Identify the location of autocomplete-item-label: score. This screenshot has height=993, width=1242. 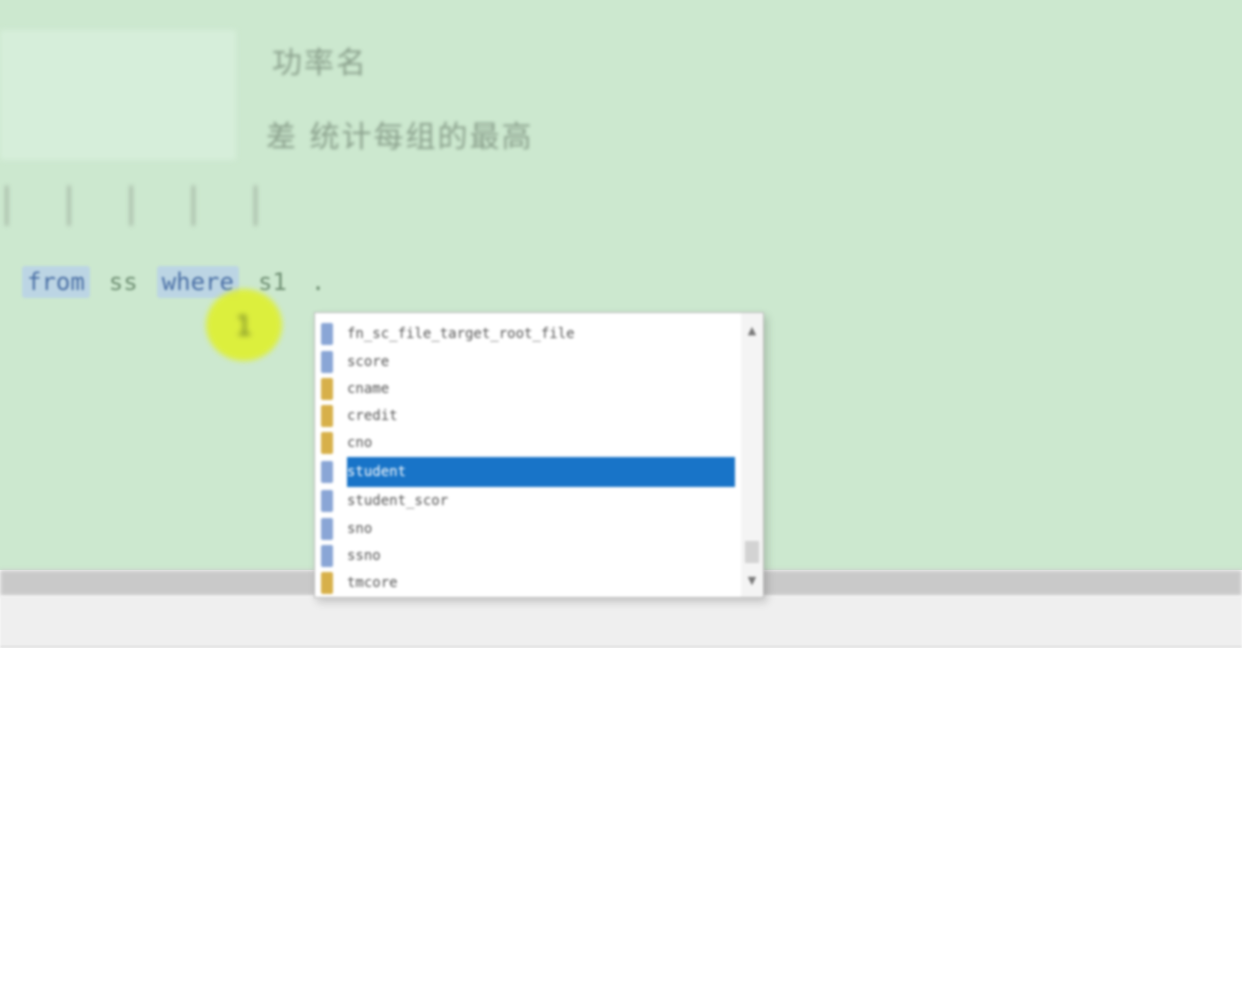
(368, 361).